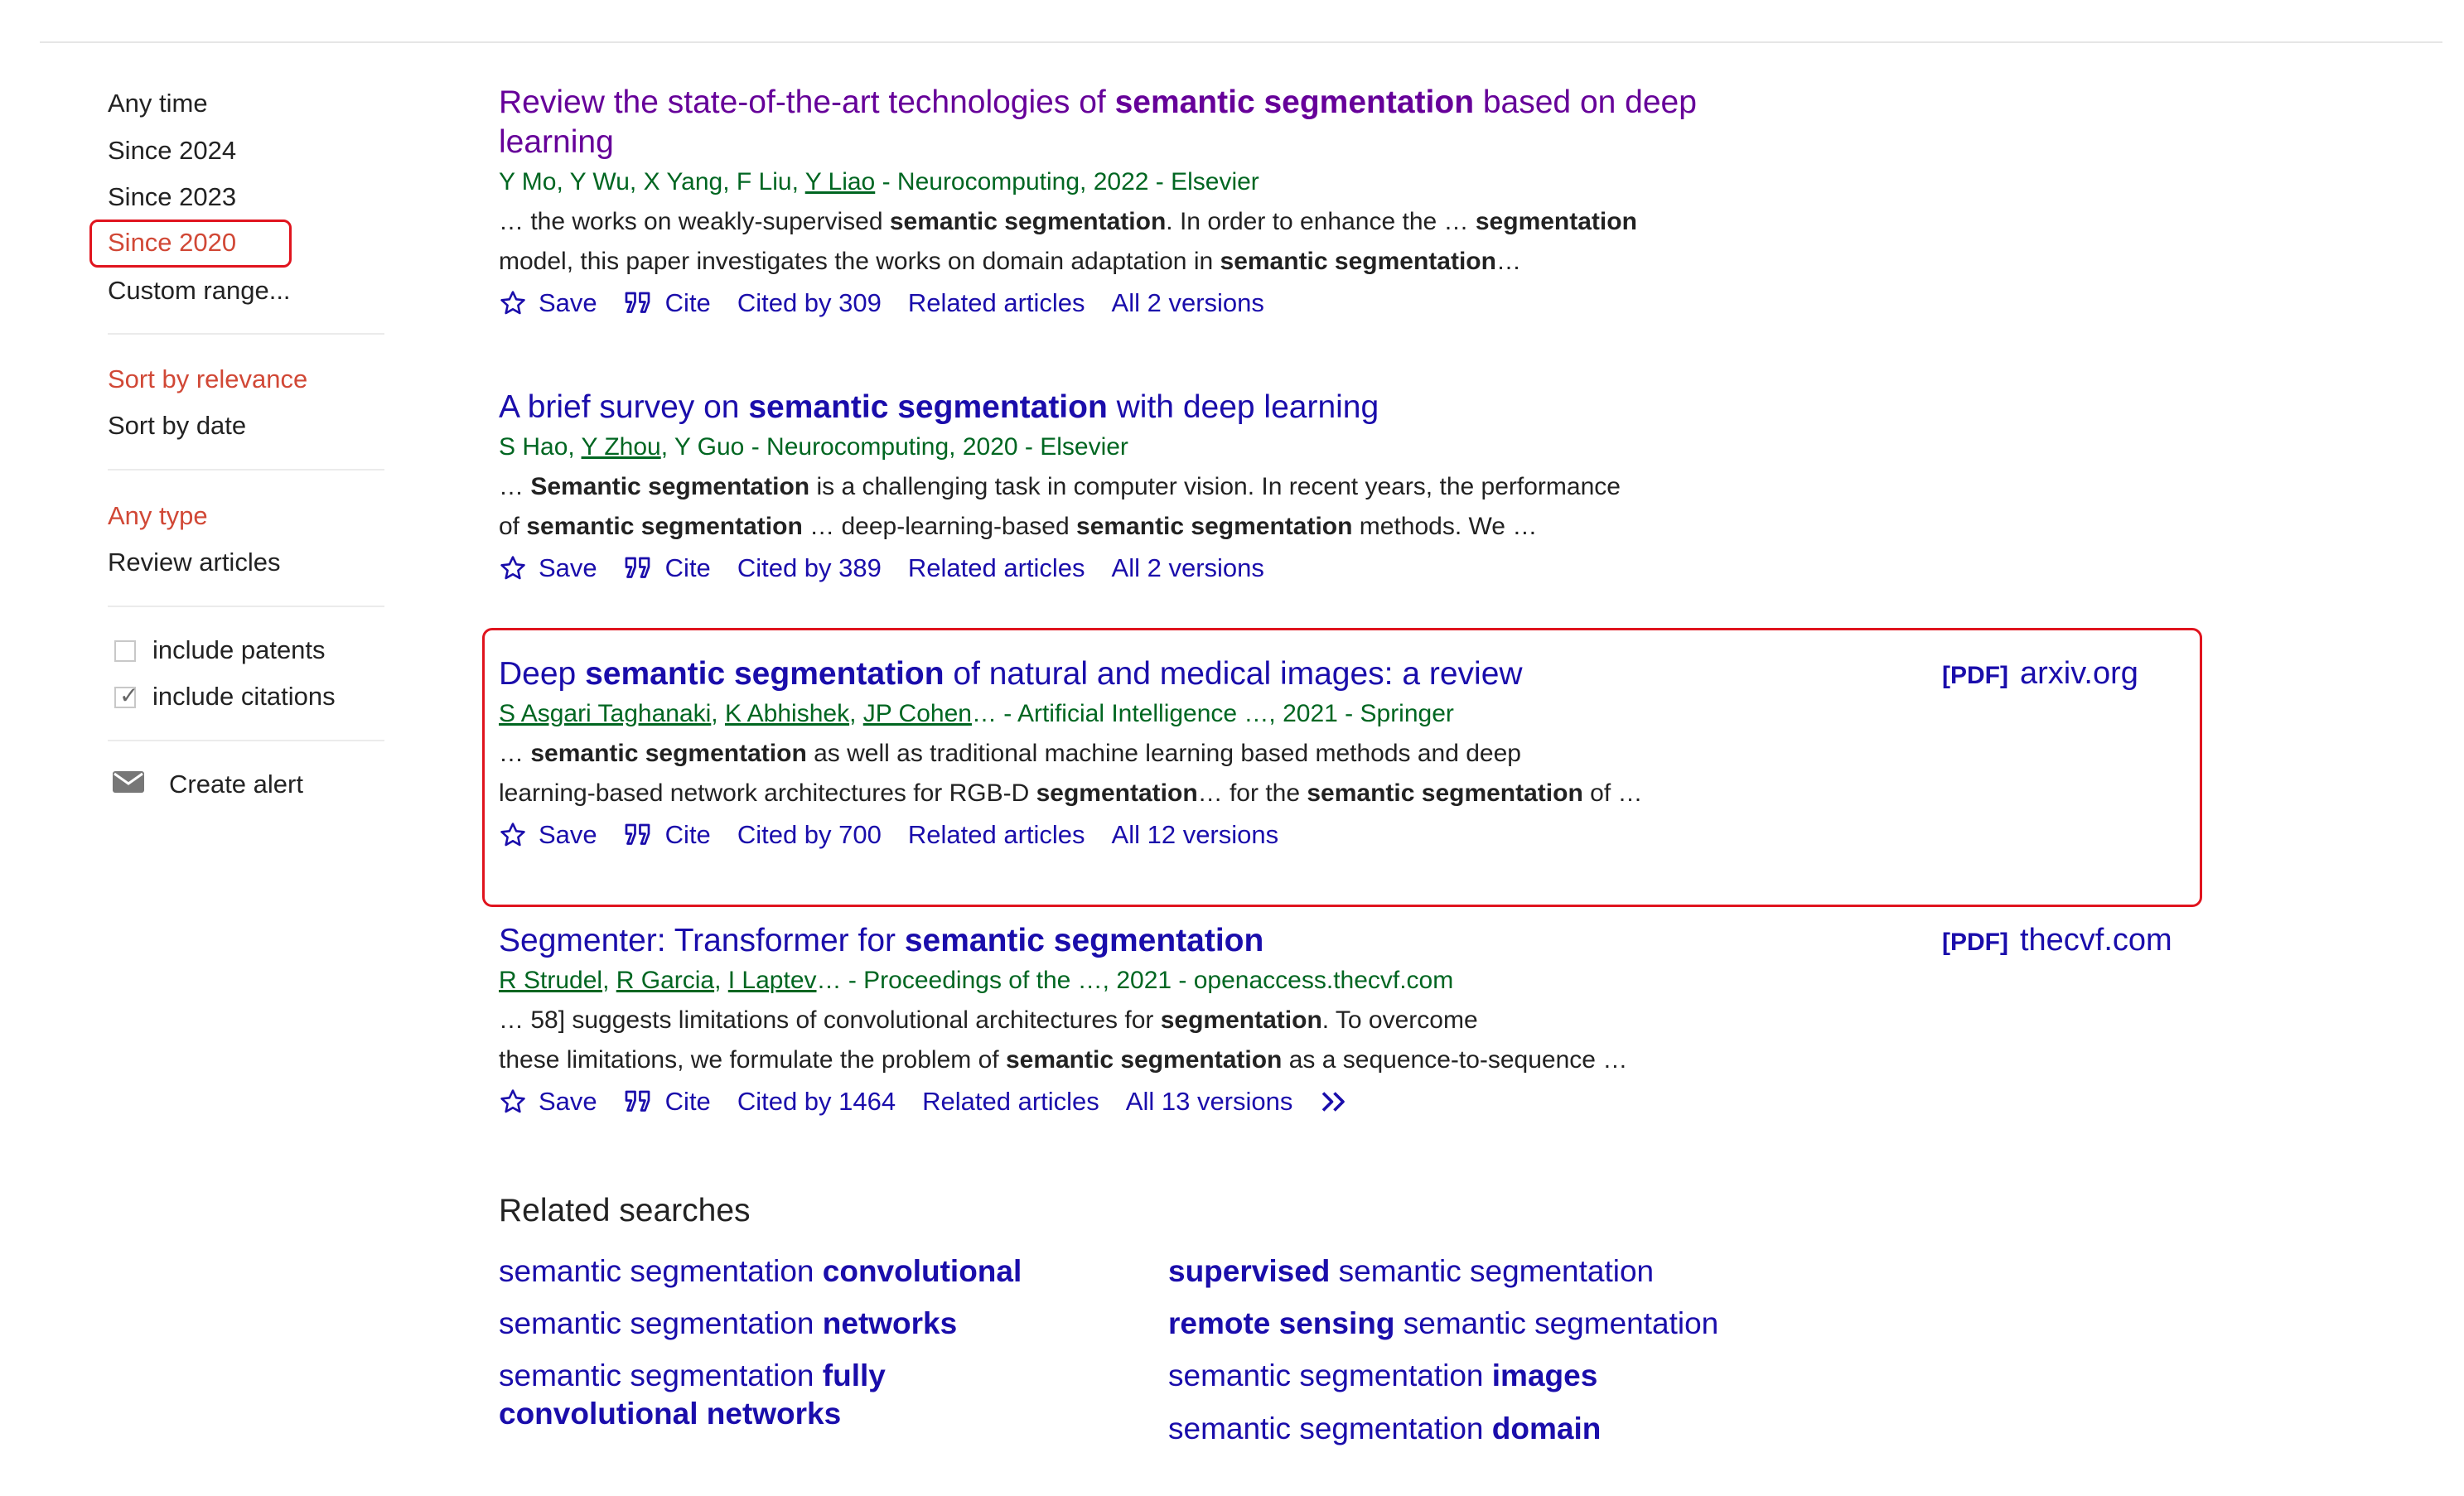  I want to click on envelope-icon, so click(128, 782).